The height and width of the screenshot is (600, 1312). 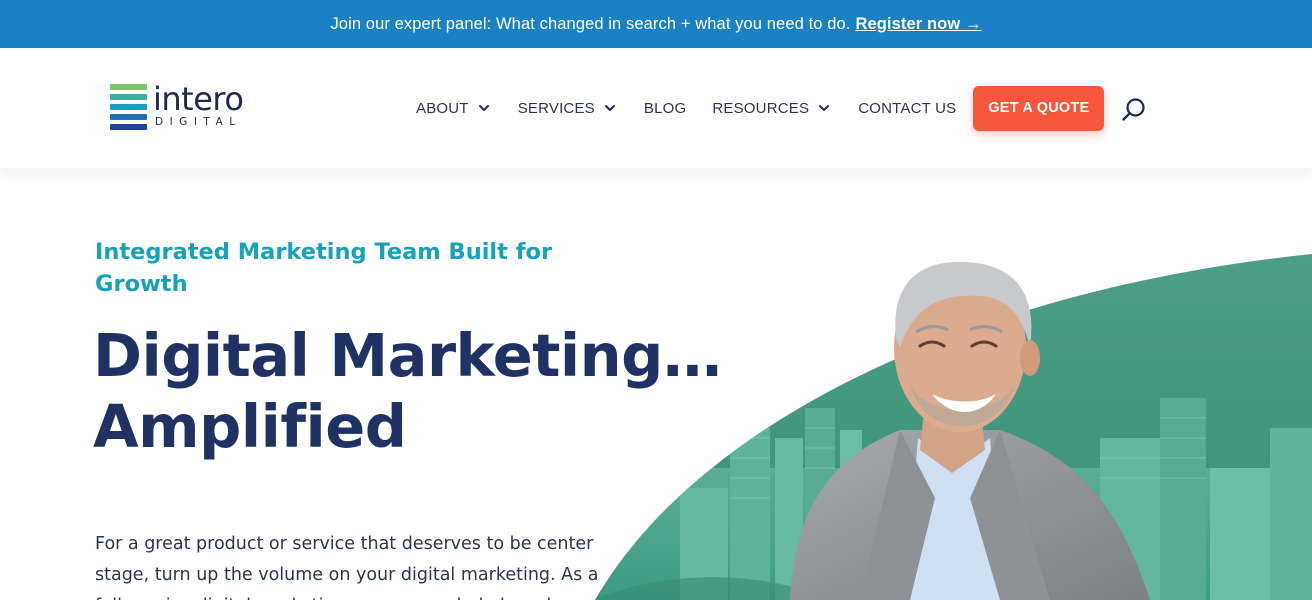 I want to click on register-link: Register now →, so click(x=918, y=24).